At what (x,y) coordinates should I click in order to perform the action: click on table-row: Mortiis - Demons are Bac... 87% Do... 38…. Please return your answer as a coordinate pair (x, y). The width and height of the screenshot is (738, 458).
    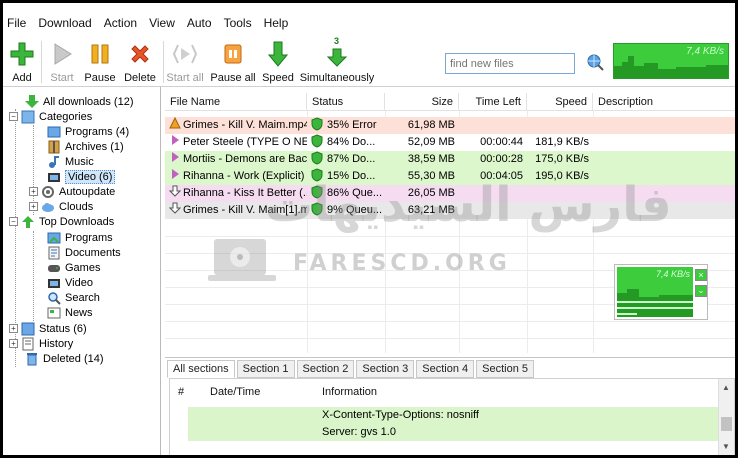
    Looking at the image, I should click on (450, 159).